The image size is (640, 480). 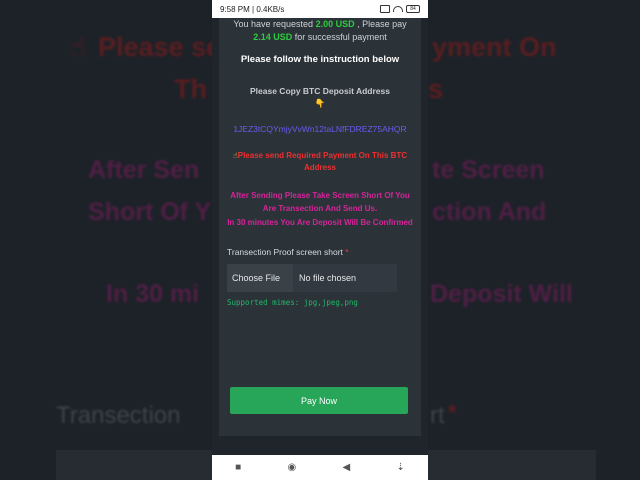 I want to click on bg-text-line3b: ction And, so click(x=489, y=212).